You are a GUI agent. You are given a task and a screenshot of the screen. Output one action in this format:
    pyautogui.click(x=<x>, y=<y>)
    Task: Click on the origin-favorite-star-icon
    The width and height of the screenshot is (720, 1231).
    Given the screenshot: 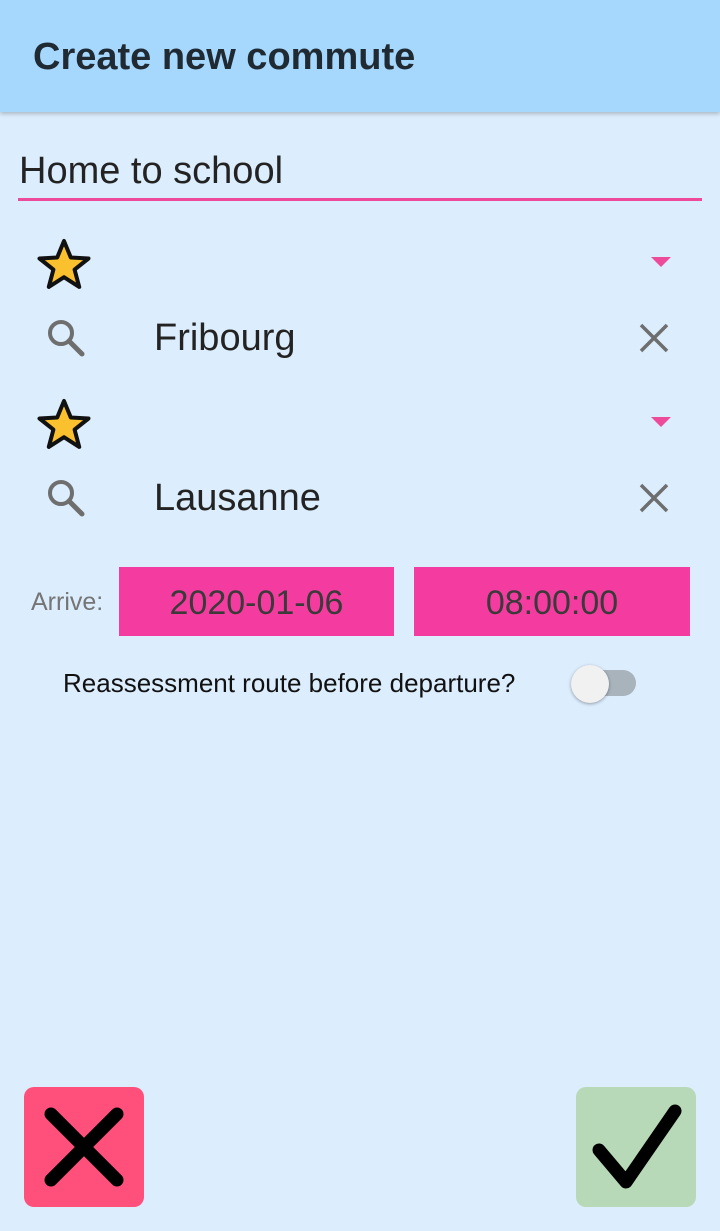 What is the action you would take?
    pyautogui.click(x=64, y=267)
    